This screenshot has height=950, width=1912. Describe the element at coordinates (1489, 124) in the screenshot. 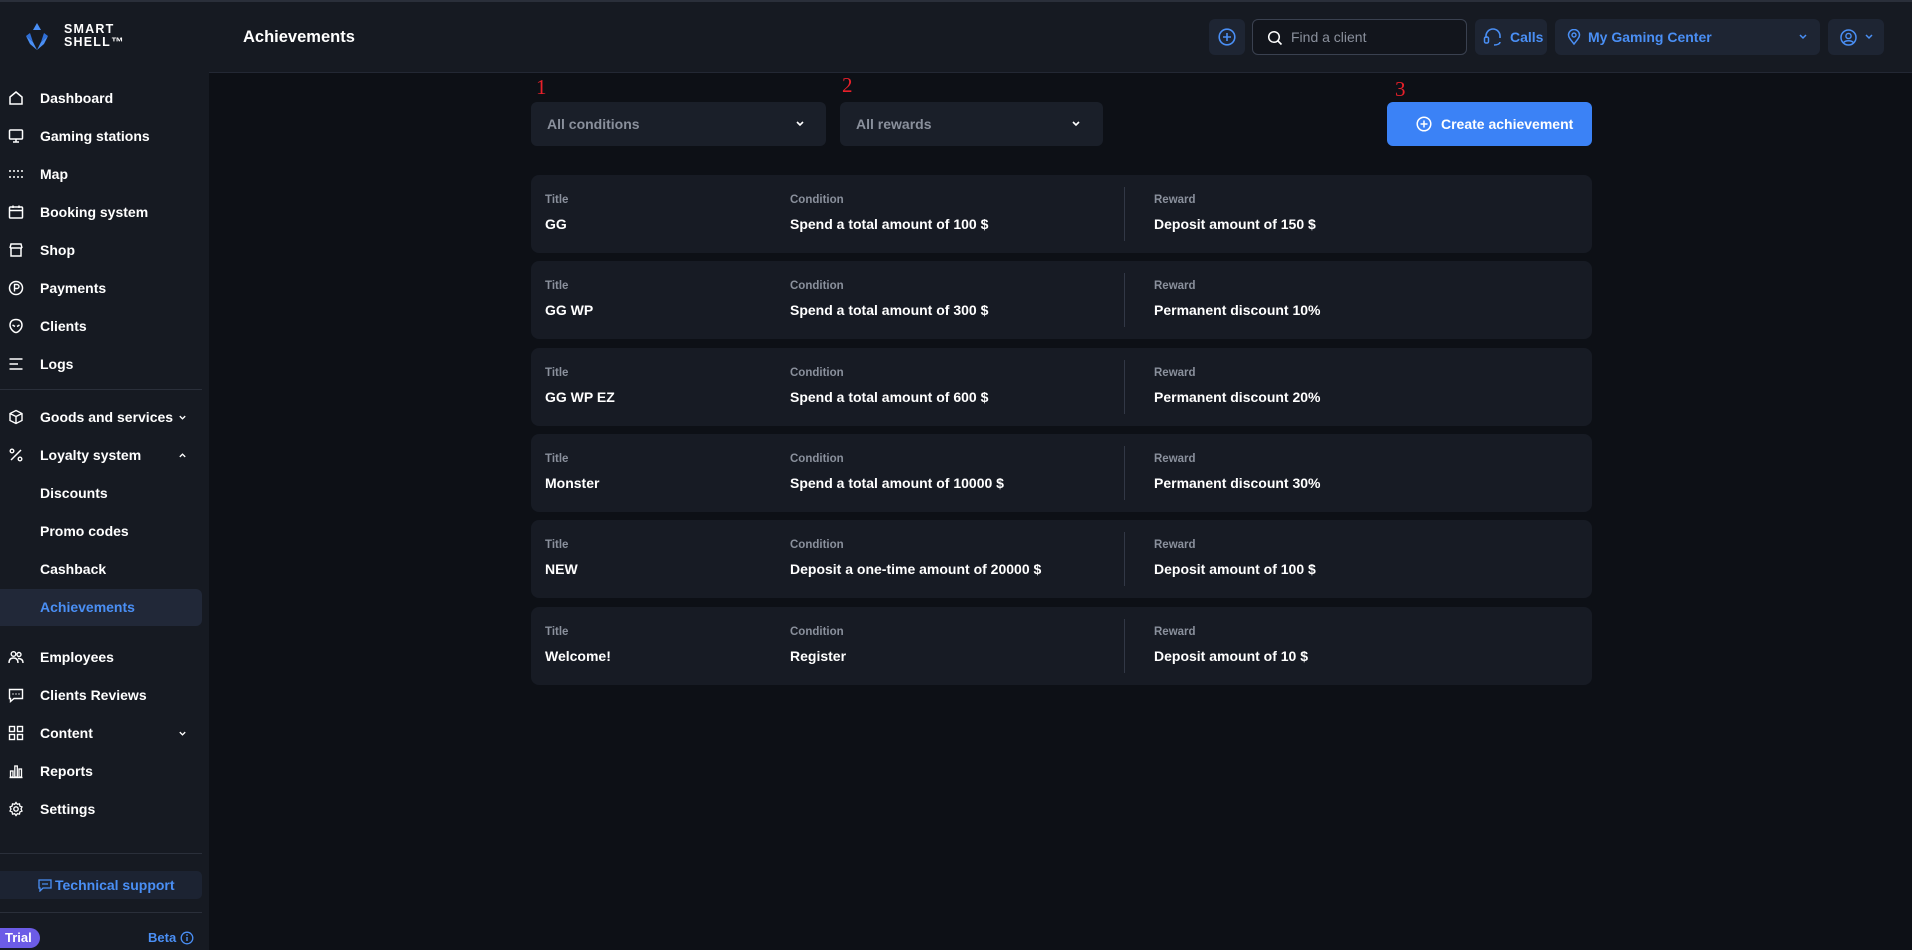

I see `create-achievement-button: Create achievement` at that location.